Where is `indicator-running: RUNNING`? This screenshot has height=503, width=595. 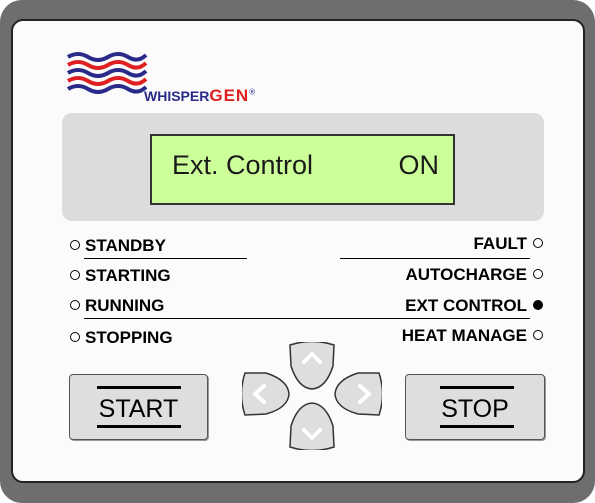 indicator-running: RUNNING is located at coordinates (117, 306).